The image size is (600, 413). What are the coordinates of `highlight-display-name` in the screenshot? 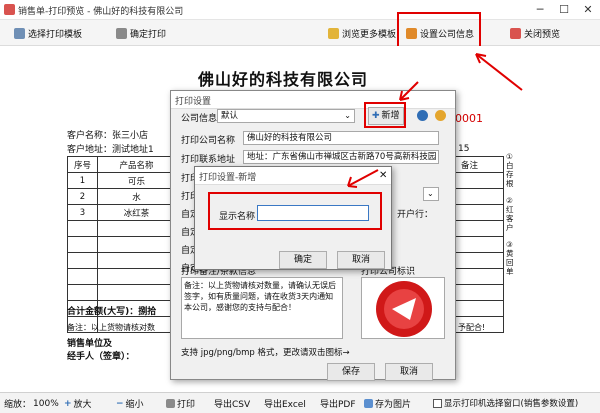 It's located at (295, 211).